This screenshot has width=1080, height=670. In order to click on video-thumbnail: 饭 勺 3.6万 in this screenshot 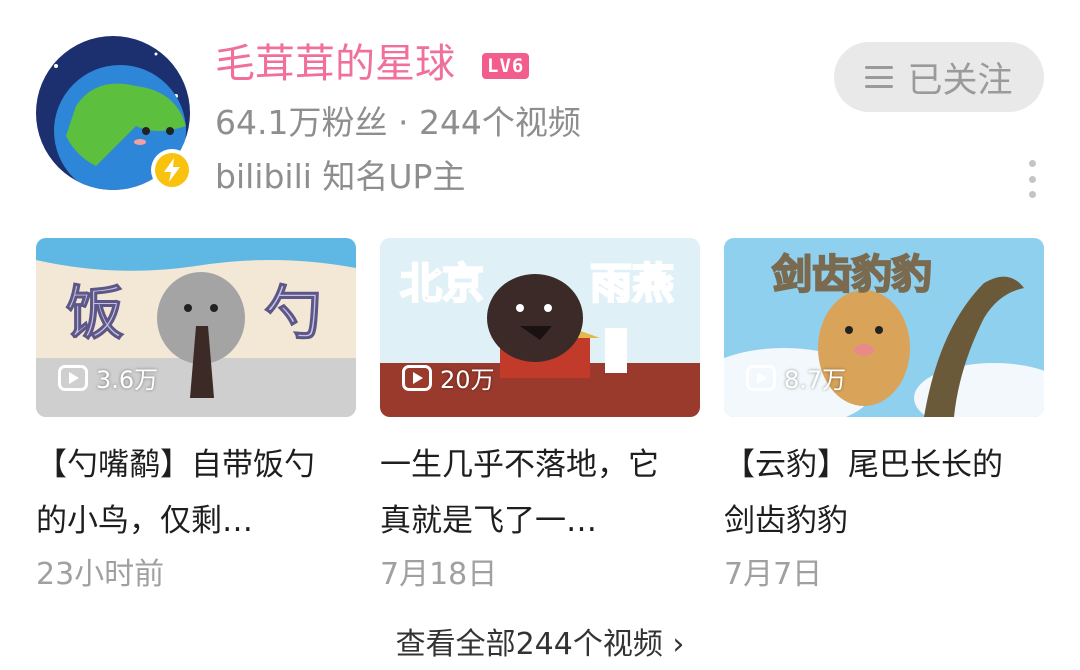, I will do `click(196, 327)`.